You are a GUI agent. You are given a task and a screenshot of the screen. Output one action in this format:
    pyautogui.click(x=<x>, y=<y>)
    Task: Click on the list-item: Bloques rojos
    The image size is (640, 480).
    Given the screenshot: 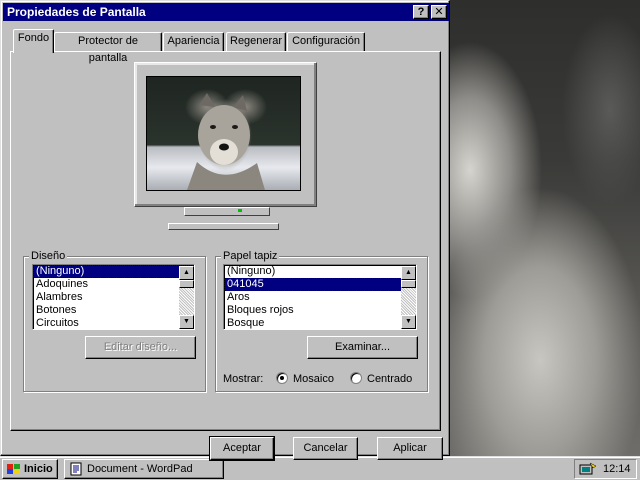 What is the action you would take?
    pyautogui.click(x=320, y=310)
    